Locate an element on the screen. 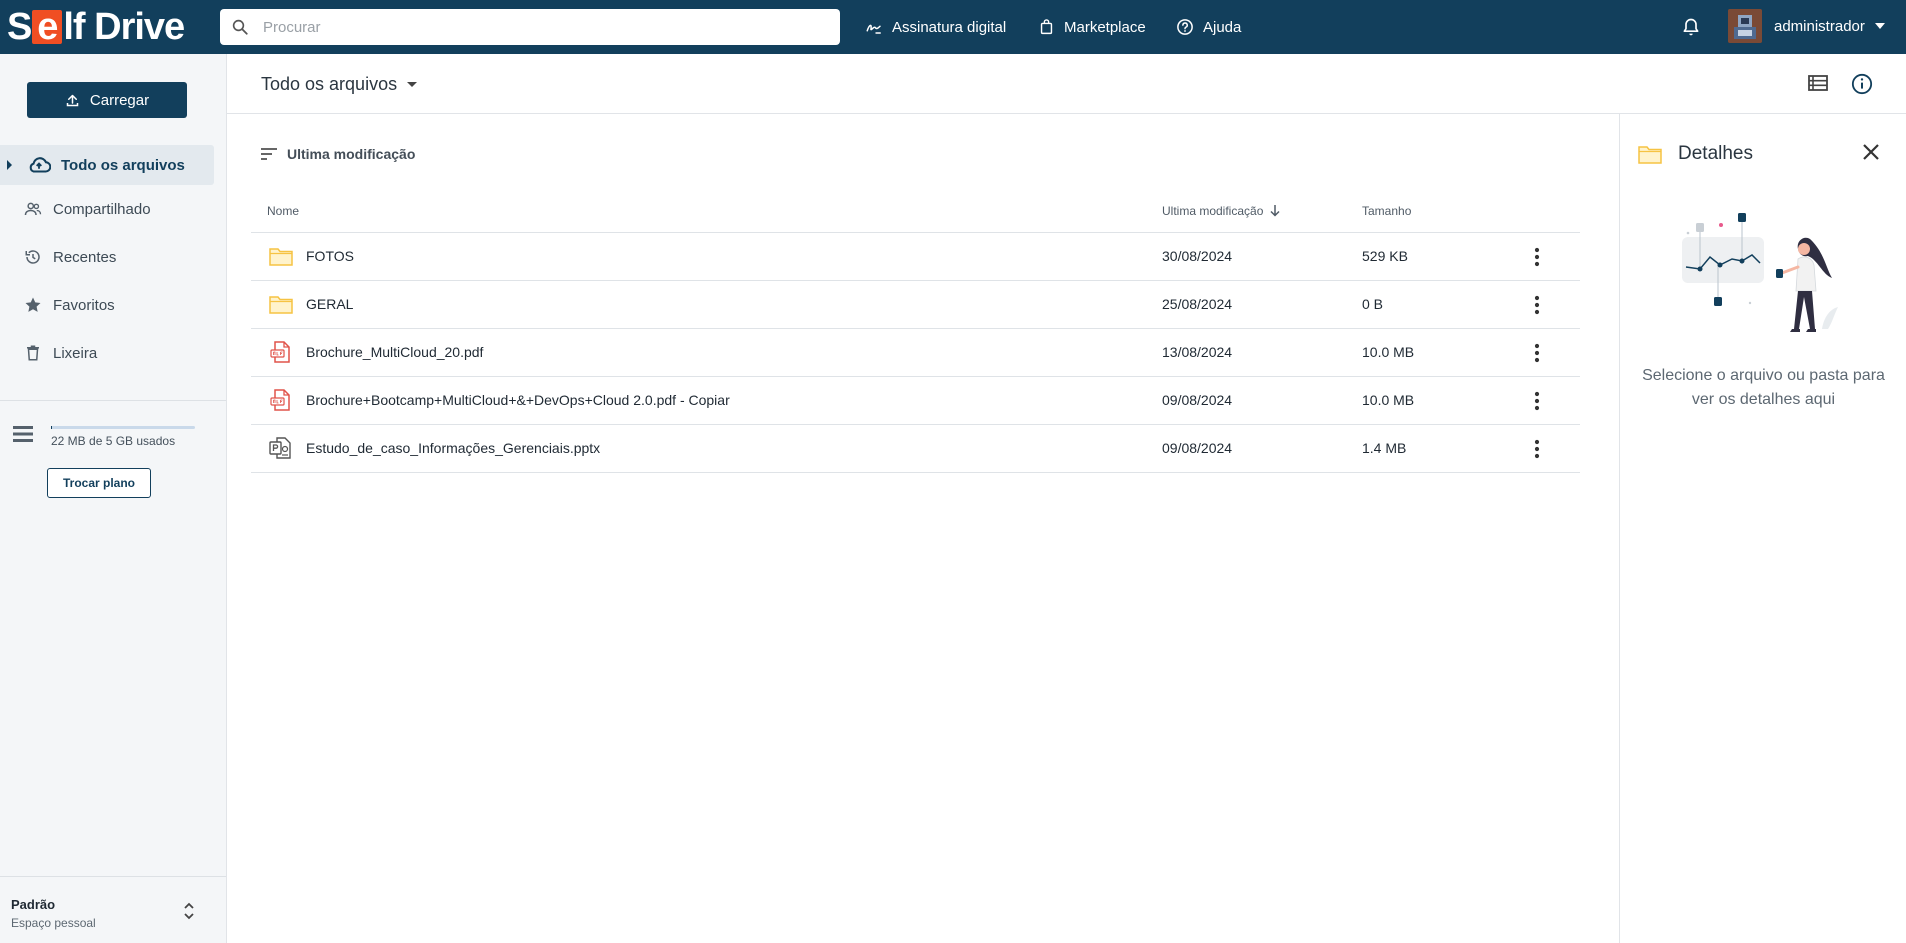  shopping-bag-icon is located at coordinates (1046, 27).